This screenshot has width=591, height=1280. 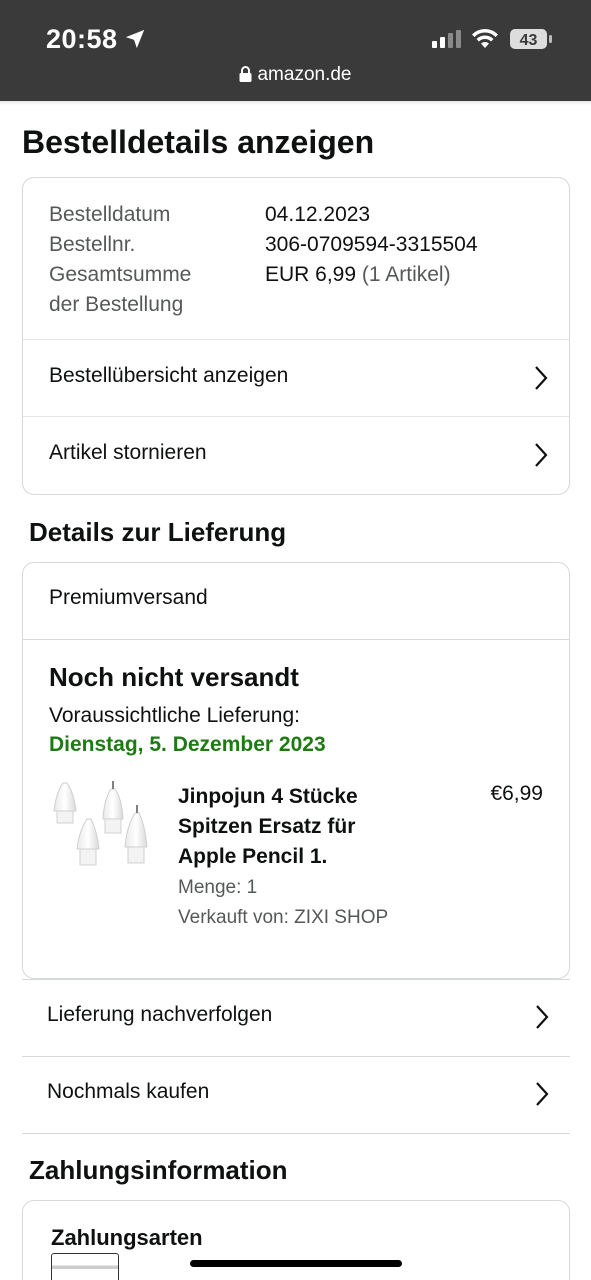 I want to click on status-time: 20:58, so click(x=82, y=39).